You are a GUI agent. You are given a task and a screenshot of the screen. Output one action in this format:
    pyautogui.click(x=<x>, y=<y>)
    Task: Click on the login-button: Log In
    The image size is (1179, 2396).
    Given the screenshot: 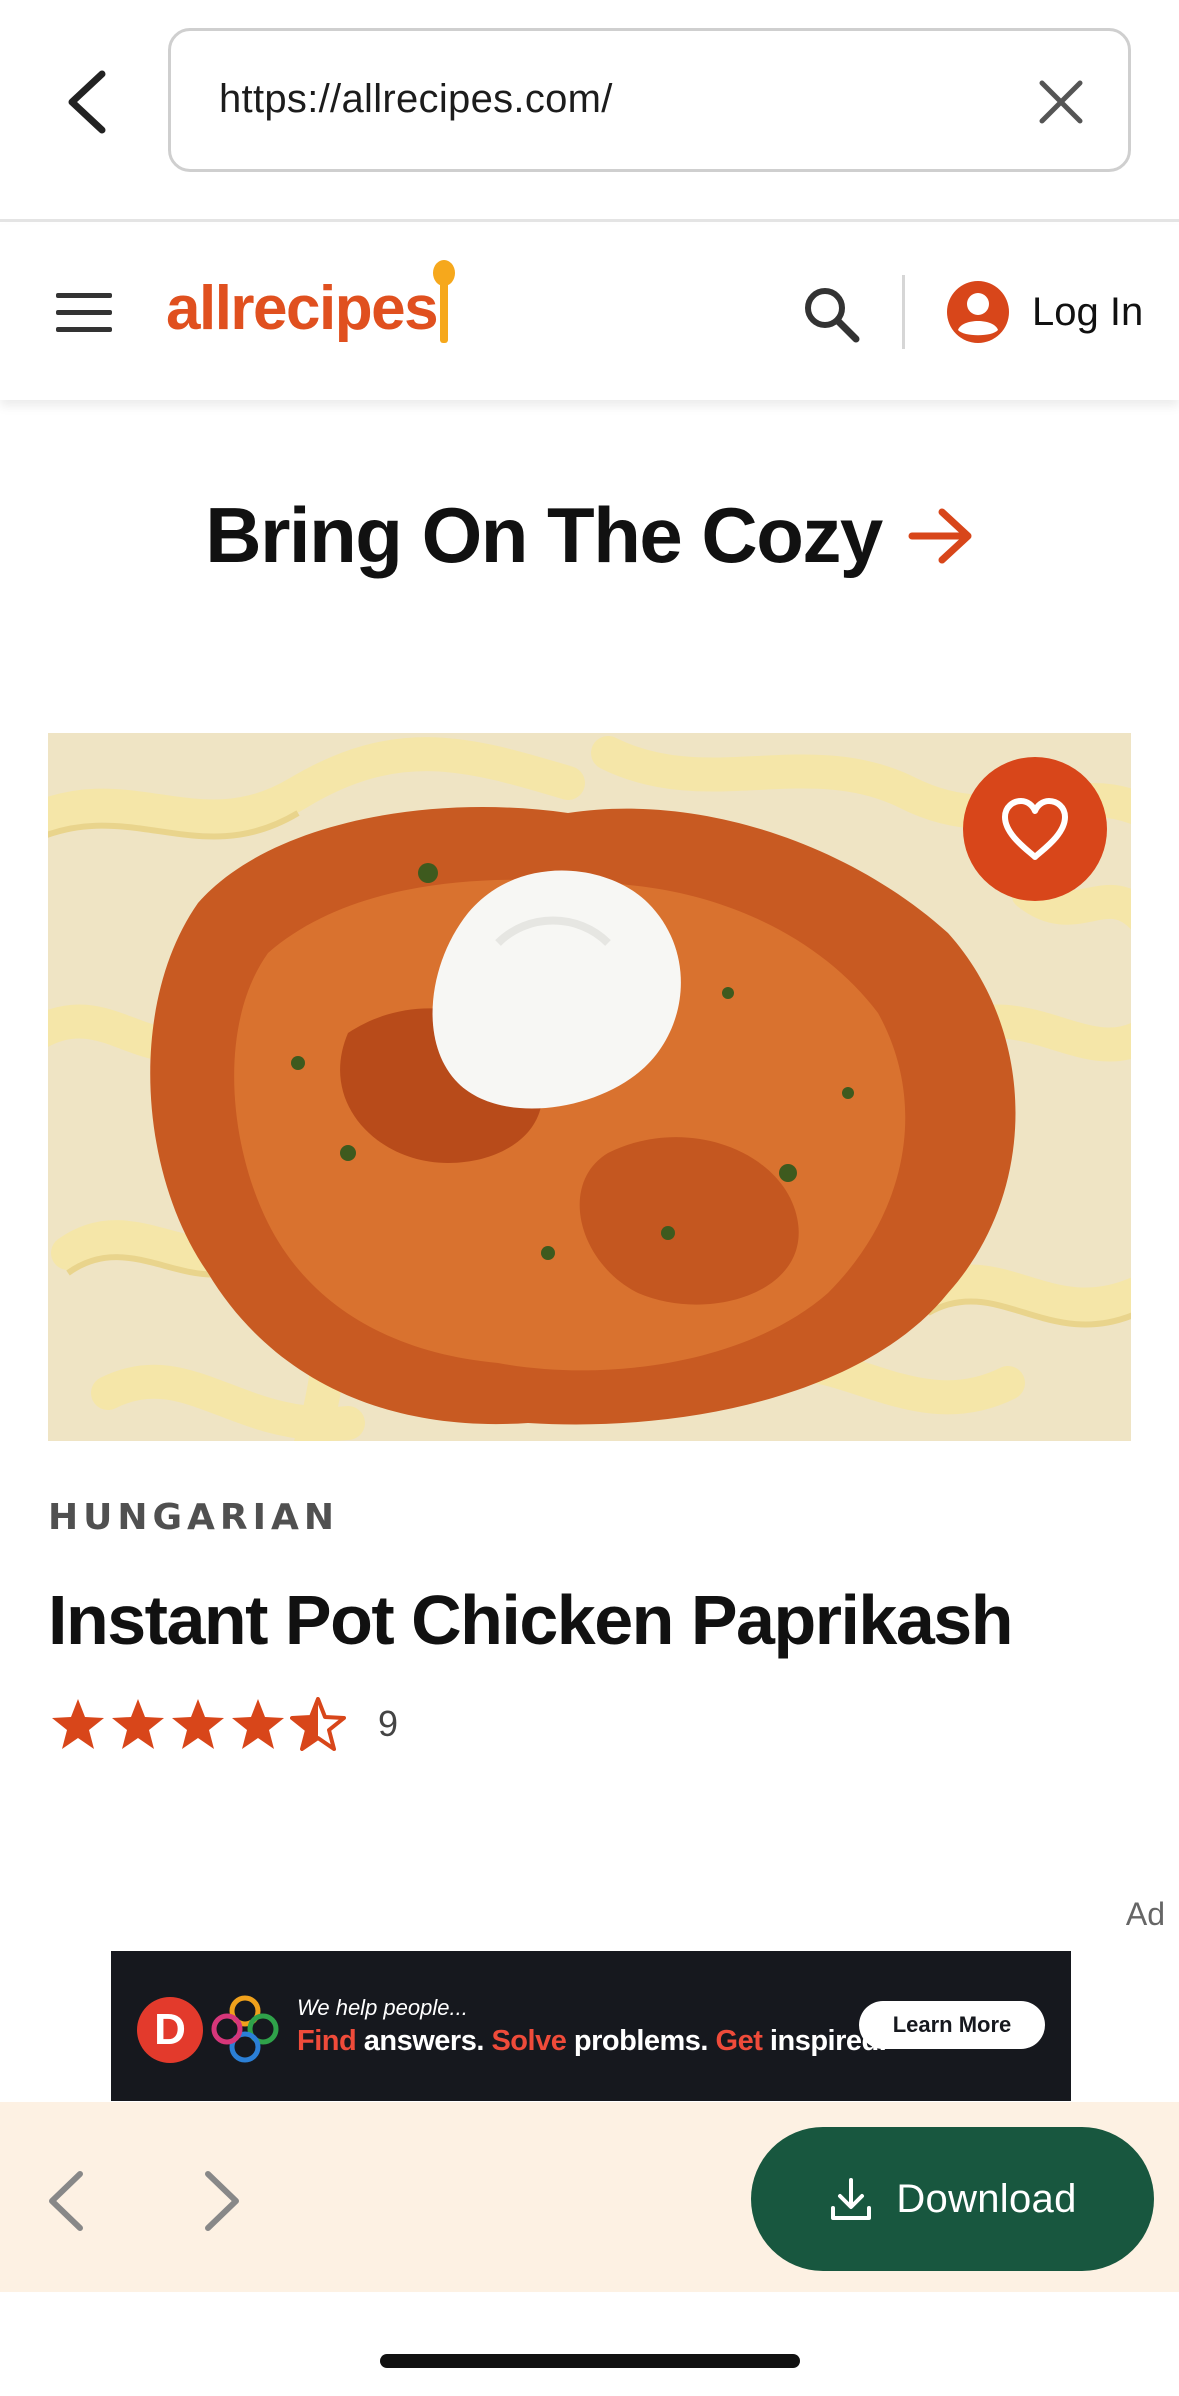 What is the action you would take?
    pyautogui.click(x=1044, y=312)
    